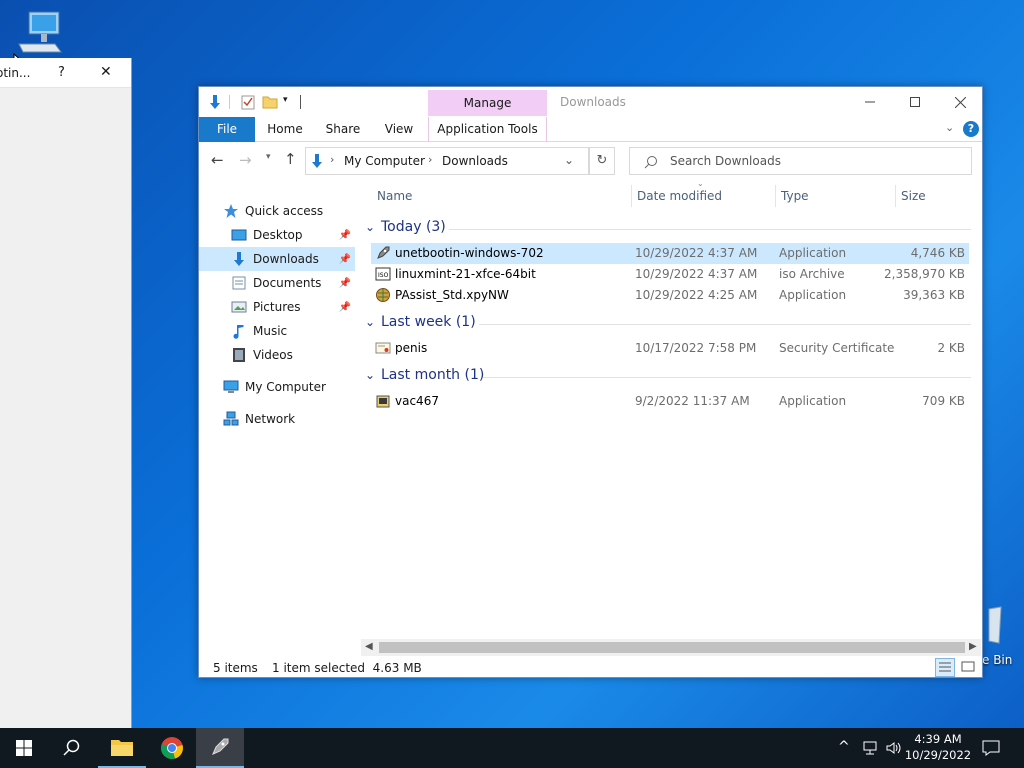 Image resolution: width=1024 pixels, height=768 pixels. I want to click on chrome-icon, so click(172, 748).